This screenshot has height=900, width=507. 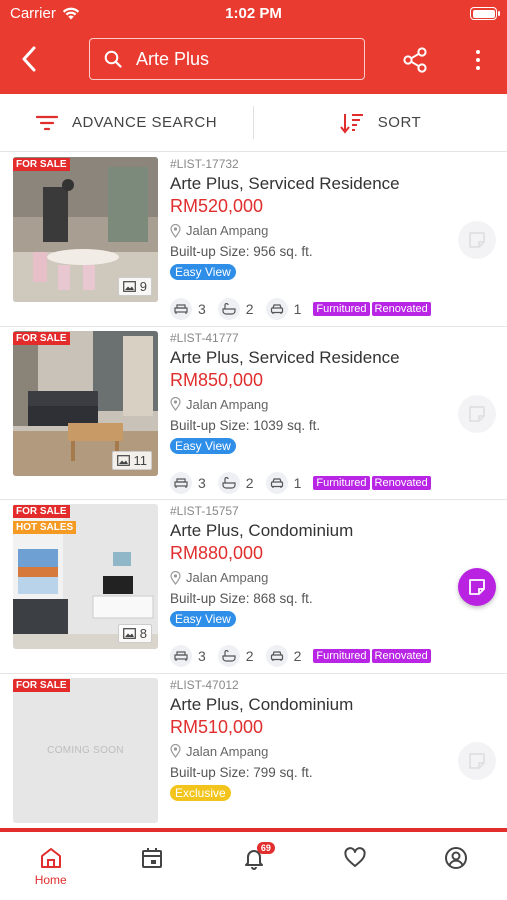 I want to click on nav-favorites, so click(x=354, y=866).